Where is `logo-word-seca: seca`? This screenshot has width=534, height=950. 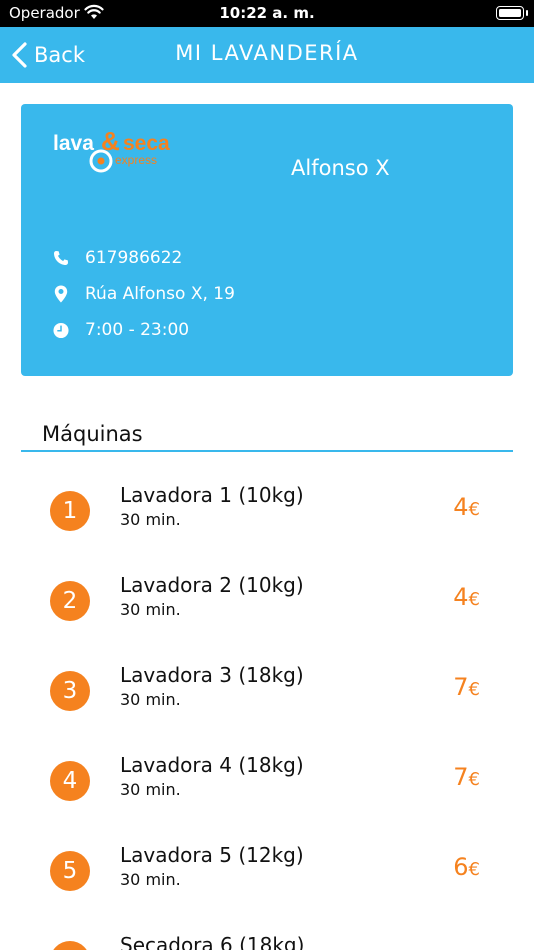 logo-word-seca: seca is located at coordinates (146, 143).